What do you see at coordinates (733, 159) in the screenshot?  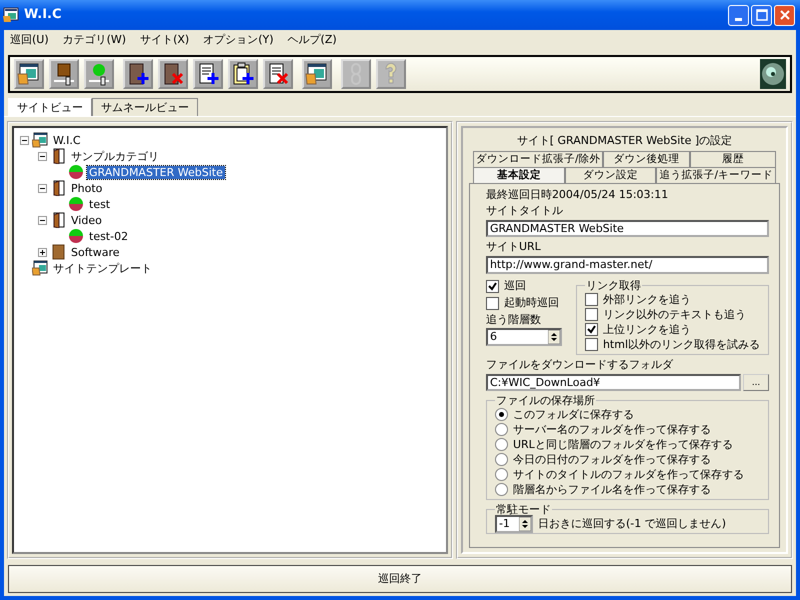 I see `settings-tab: 履歴` at bounding box center [733, 159].